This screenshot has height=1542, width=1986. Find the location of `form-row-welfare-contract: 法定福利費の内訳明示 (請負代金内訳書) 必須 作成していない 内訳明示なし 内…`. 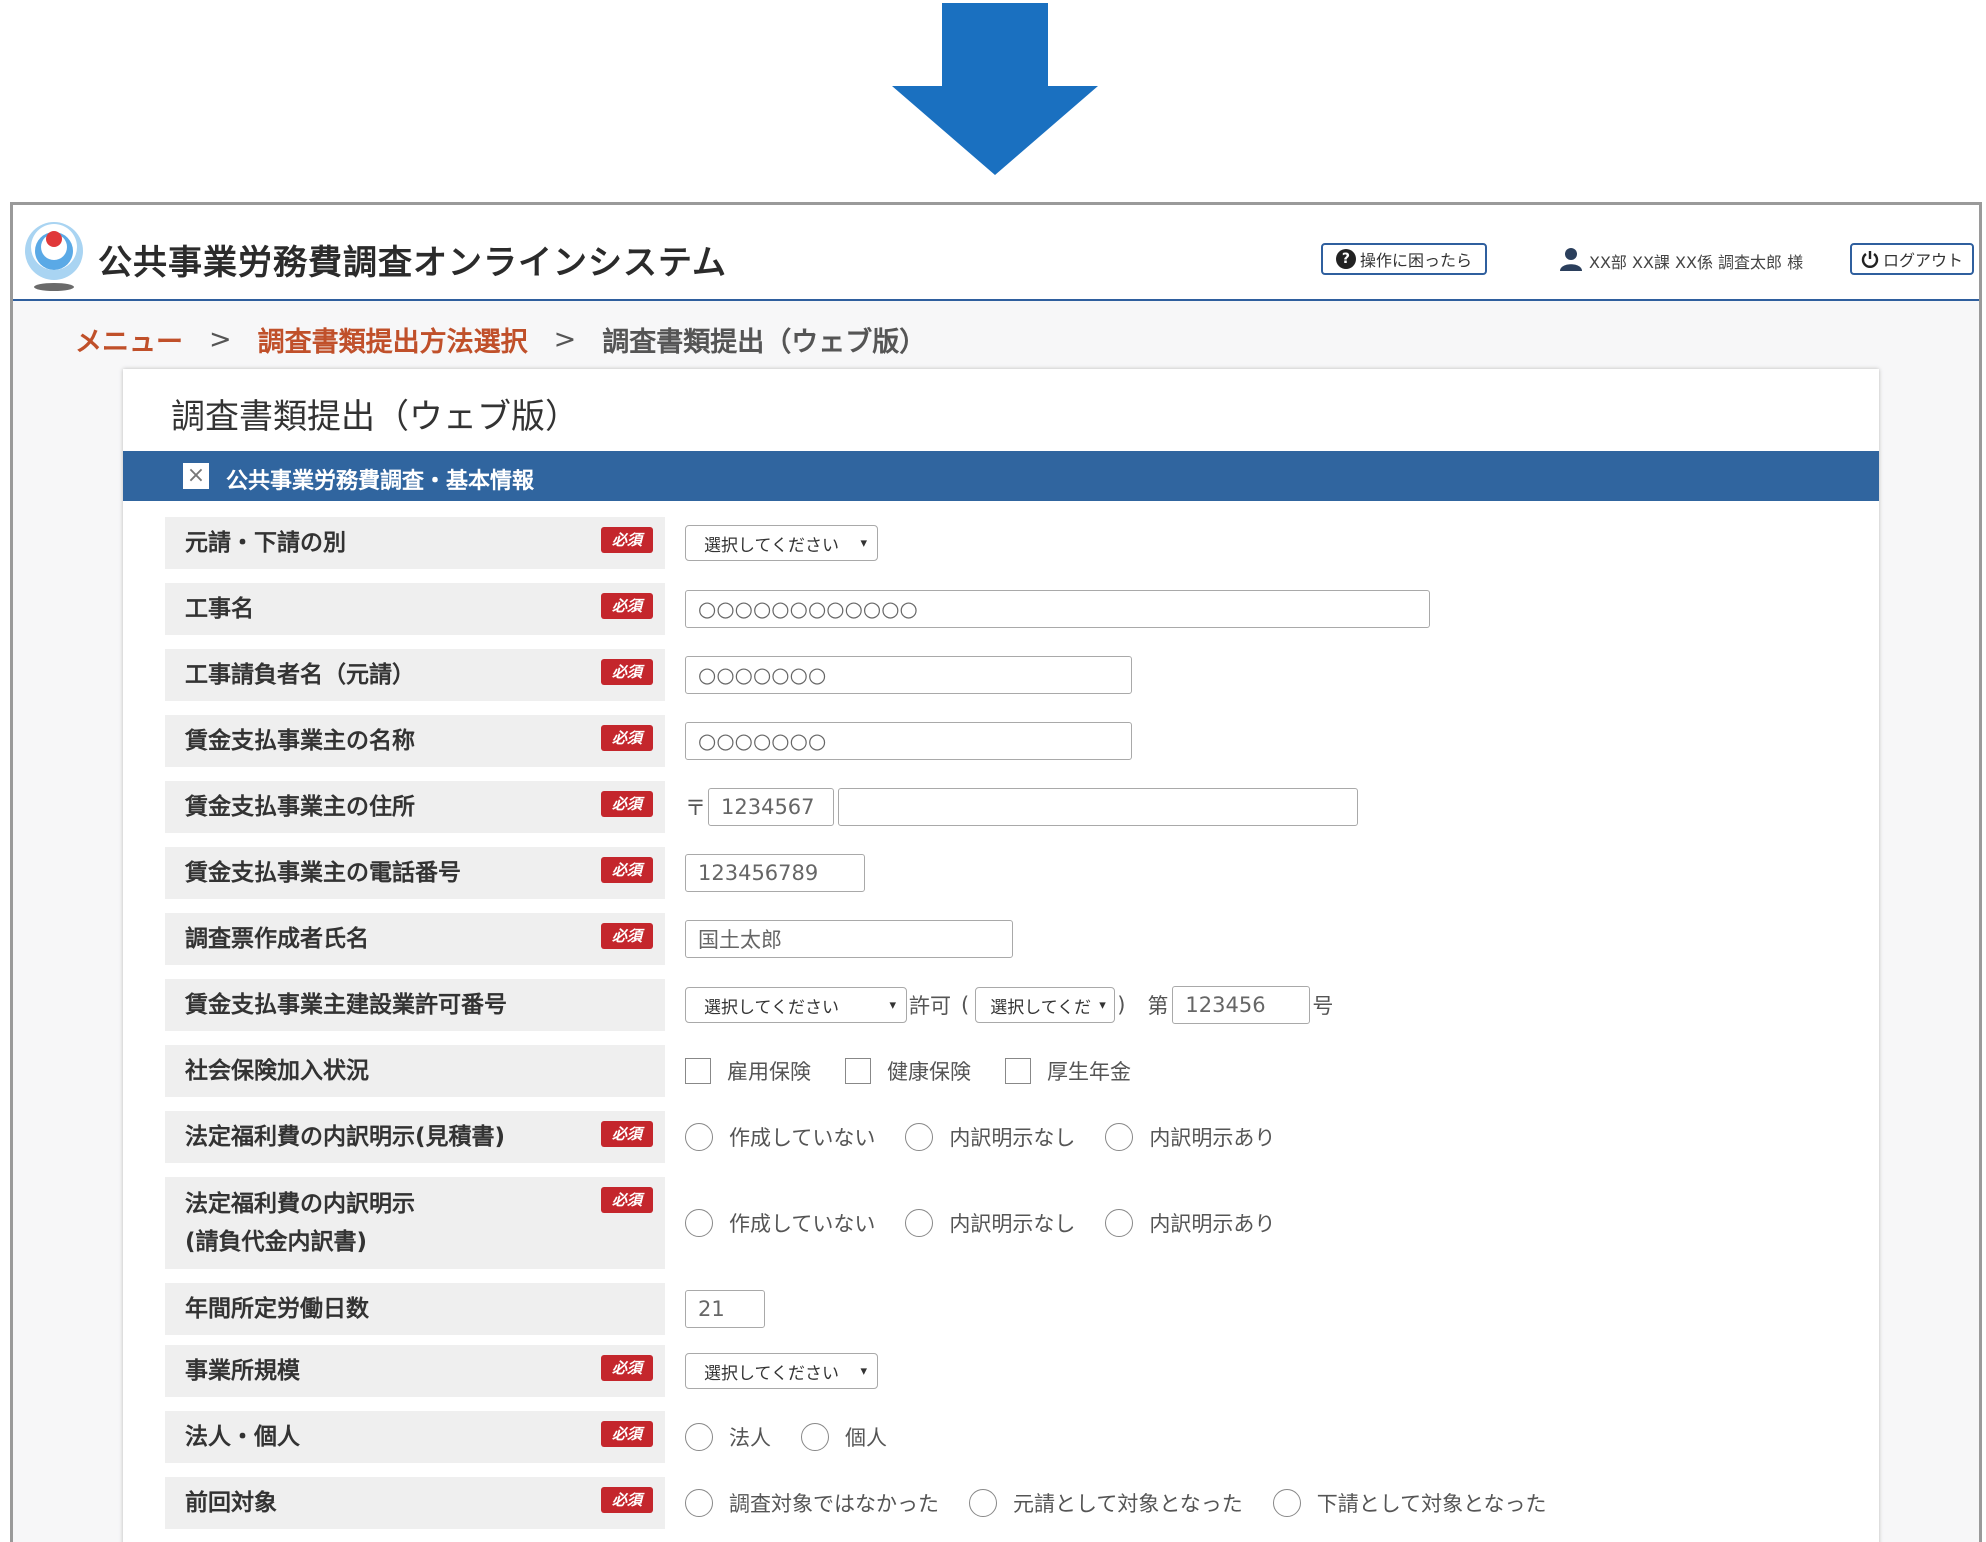

form-row-welfare-contract: 法定福利費の内訳明示 (請負代金内訳書) 必須 作成していない 内訳明示なし 内… is located at coordinates (1015, 1223).